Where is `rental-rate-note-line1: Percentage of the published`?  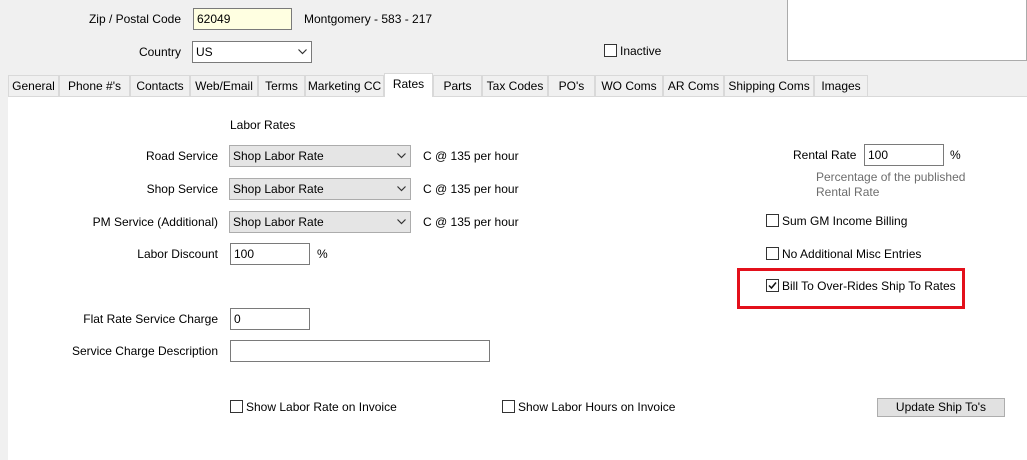
rental-rate-note-line1: Percentage of the published is located at coordinates (891, 177).